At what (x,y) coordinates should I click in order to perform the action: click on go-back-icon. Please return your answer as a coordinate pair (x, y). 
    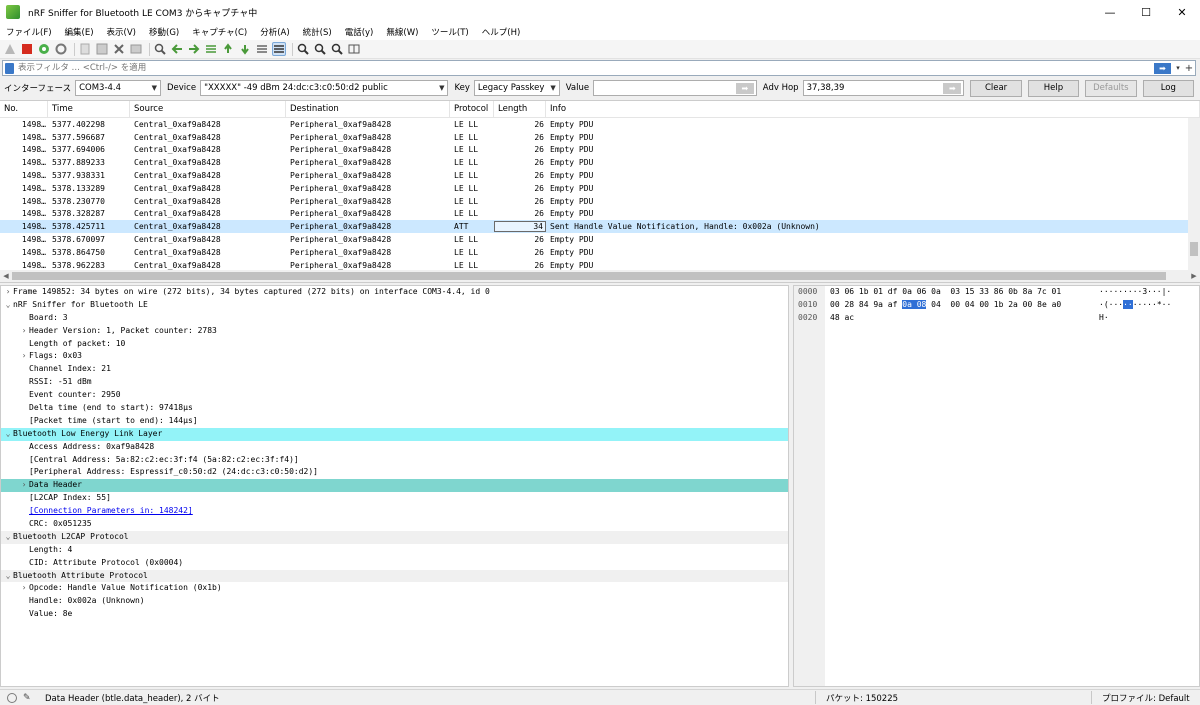
    Looking at the image, I should click on (177, 49).